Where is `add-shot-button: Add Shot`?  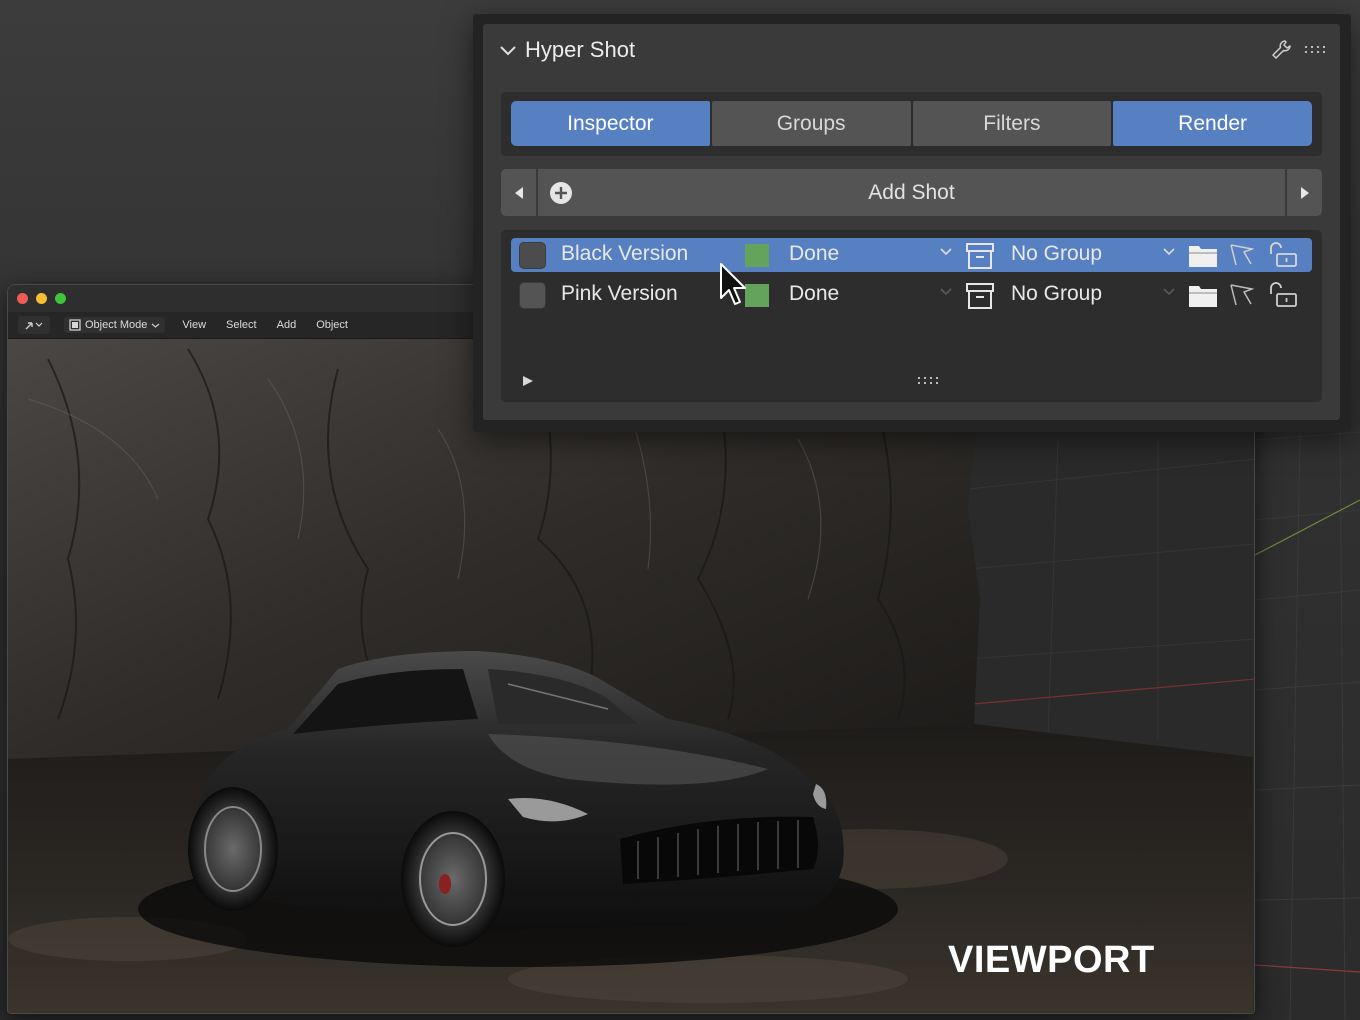 add-shot-button: Add Shot is located at coordinates (911, 192).